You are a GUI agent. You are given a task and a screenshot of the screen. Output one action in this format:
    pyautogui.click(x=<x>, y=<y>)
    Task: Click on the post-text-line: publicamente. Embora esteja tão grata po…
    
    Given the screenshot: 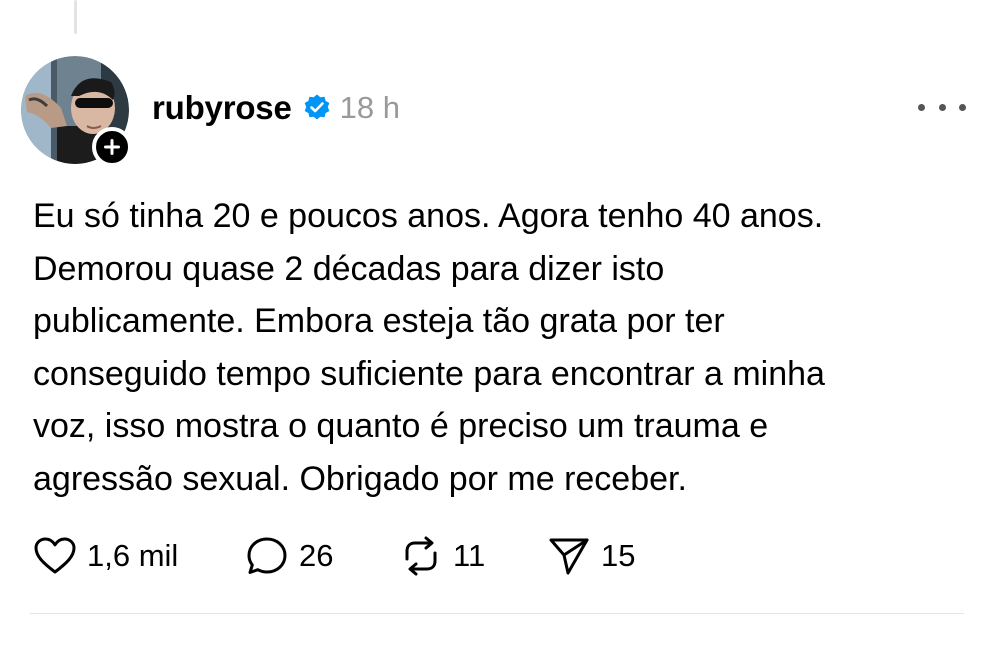 What is the action you would take?
    pyautogui.click(x=379, y=321)
    